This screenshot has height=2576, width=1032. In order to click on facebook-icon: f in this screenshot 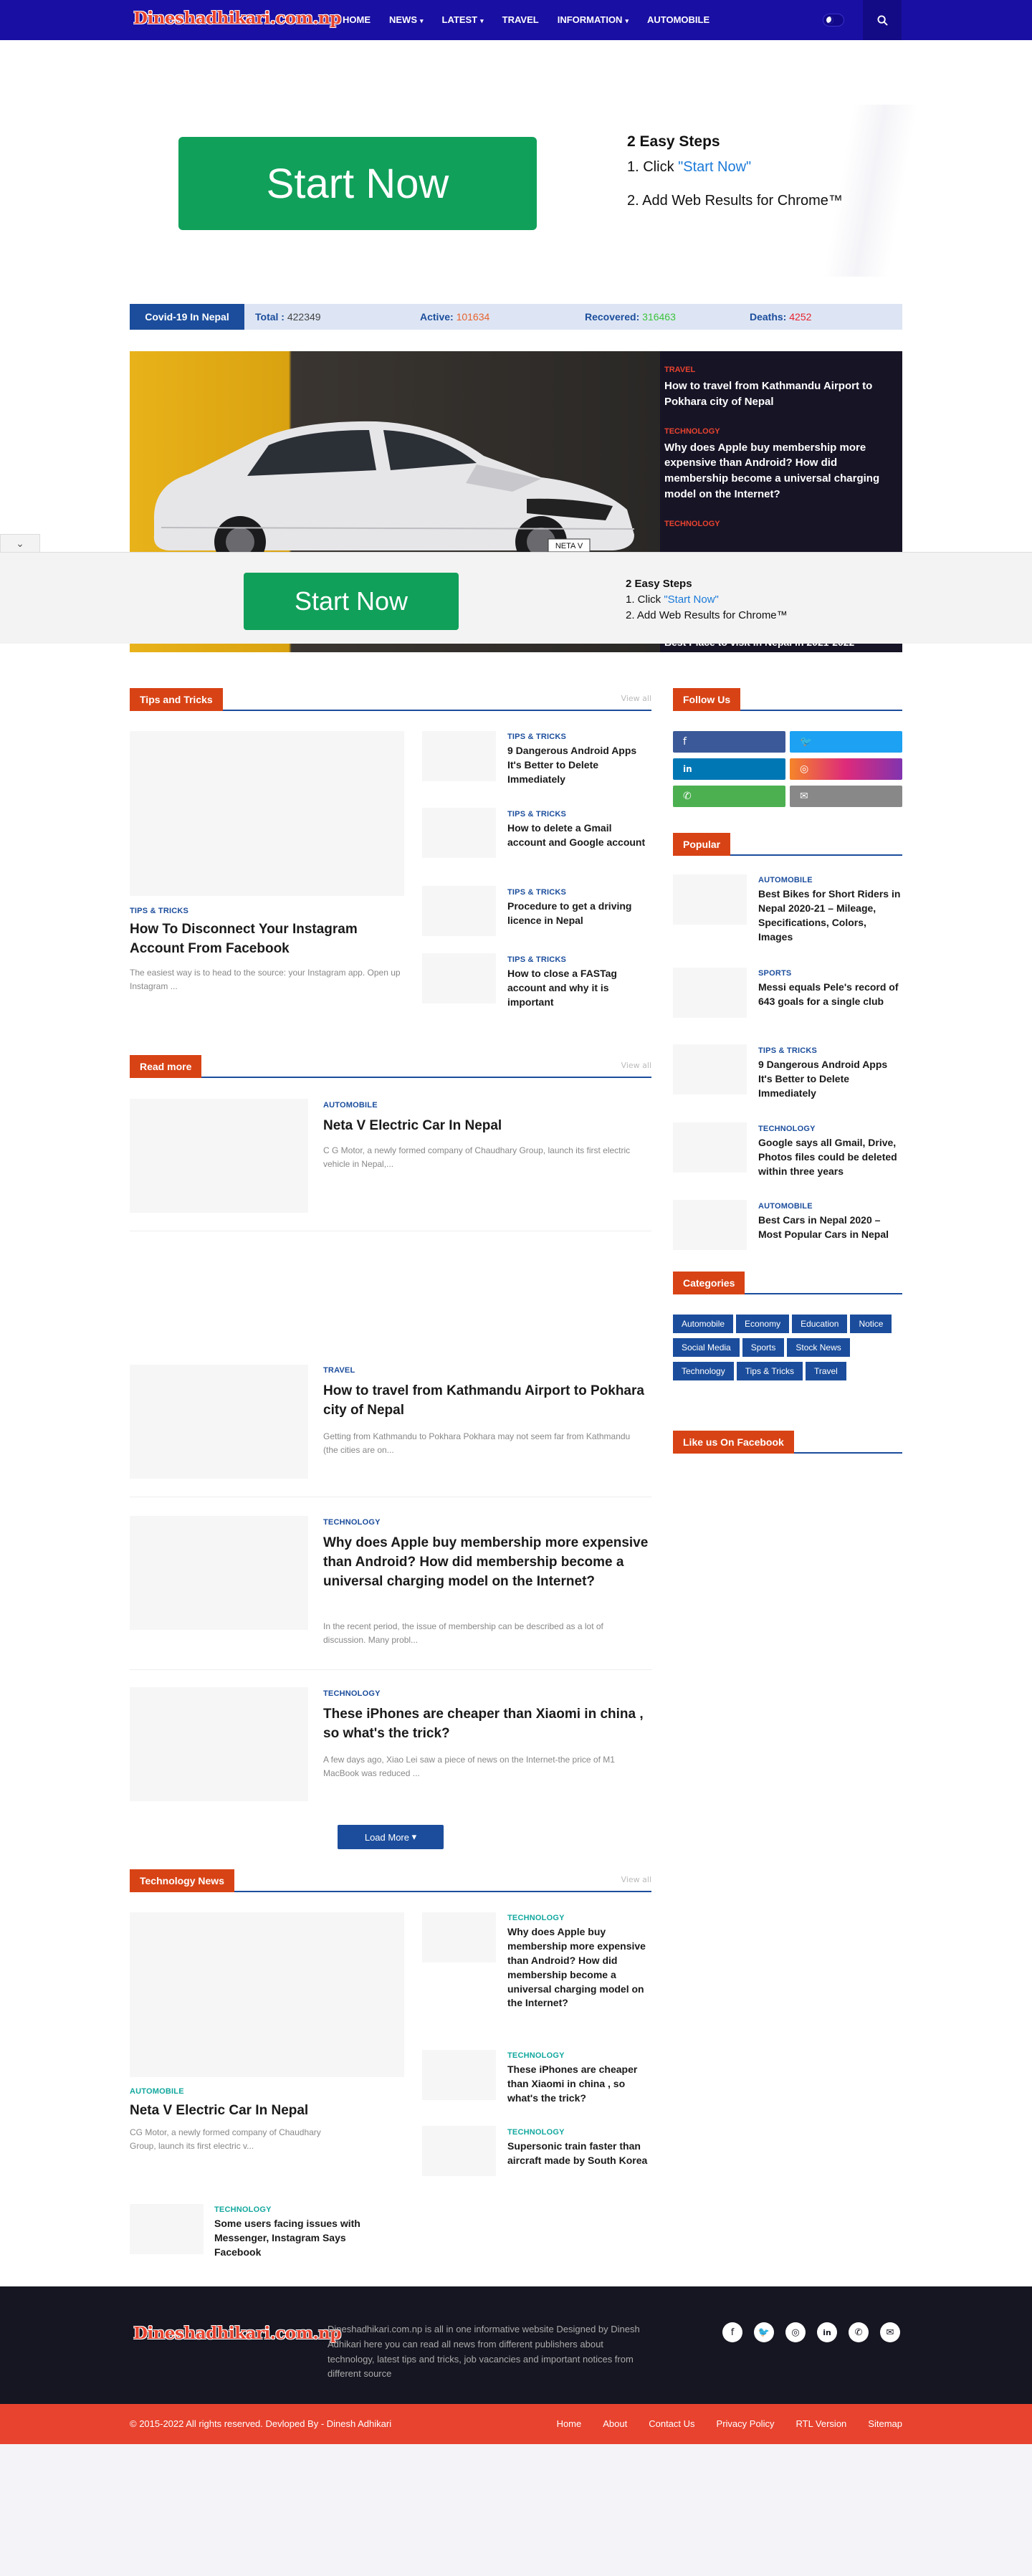, I will do `click(732, 2332)`.